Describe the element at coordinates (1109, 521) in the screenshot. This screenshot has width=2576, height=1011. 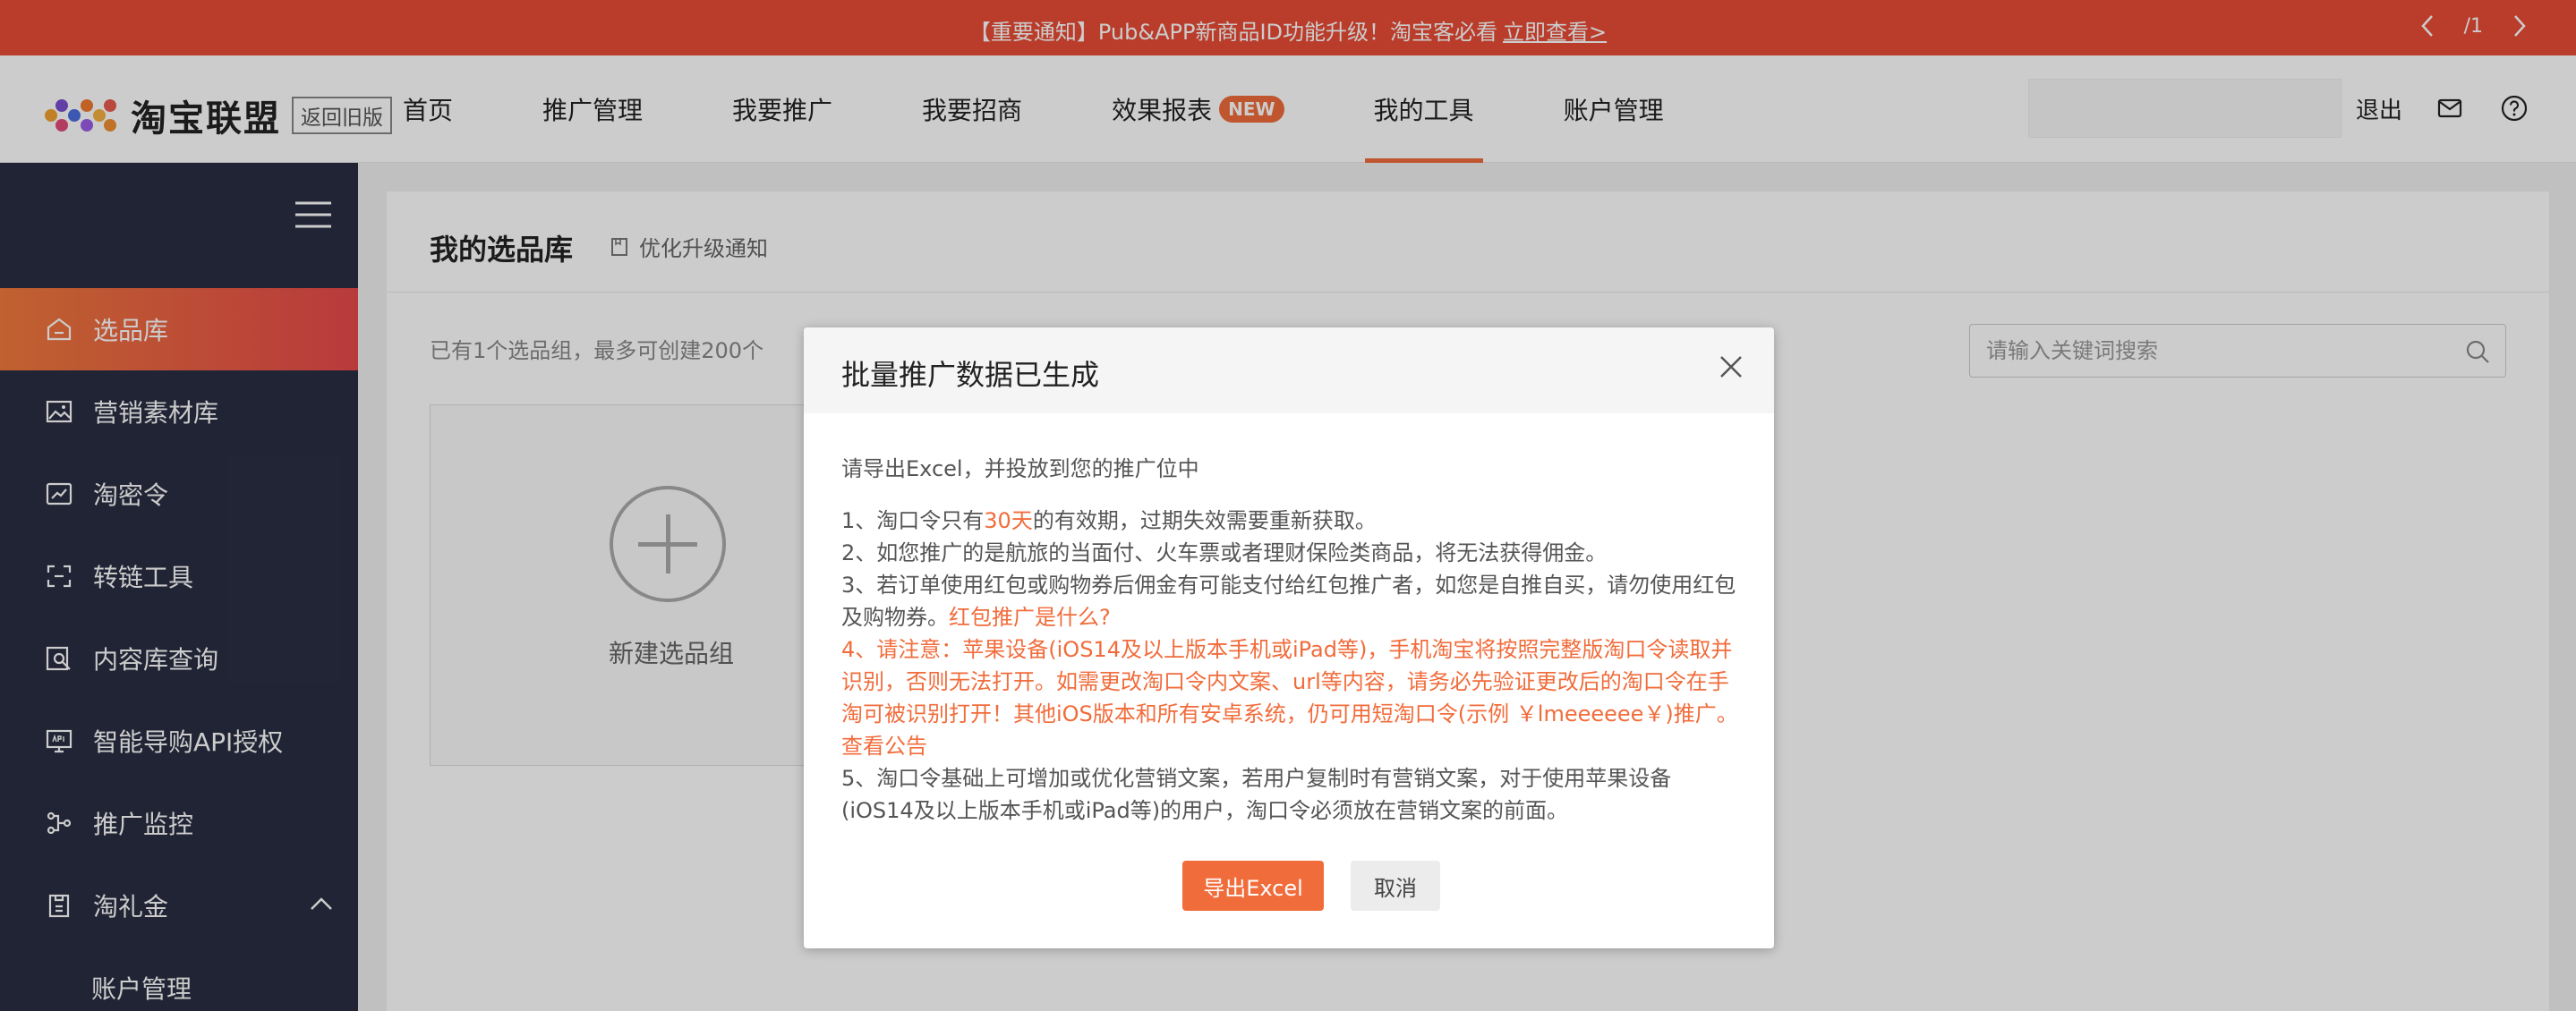
I see `notice-item-1: 1、淘口令只有30天的有效期，过期失效需要重新获取。` at that location.